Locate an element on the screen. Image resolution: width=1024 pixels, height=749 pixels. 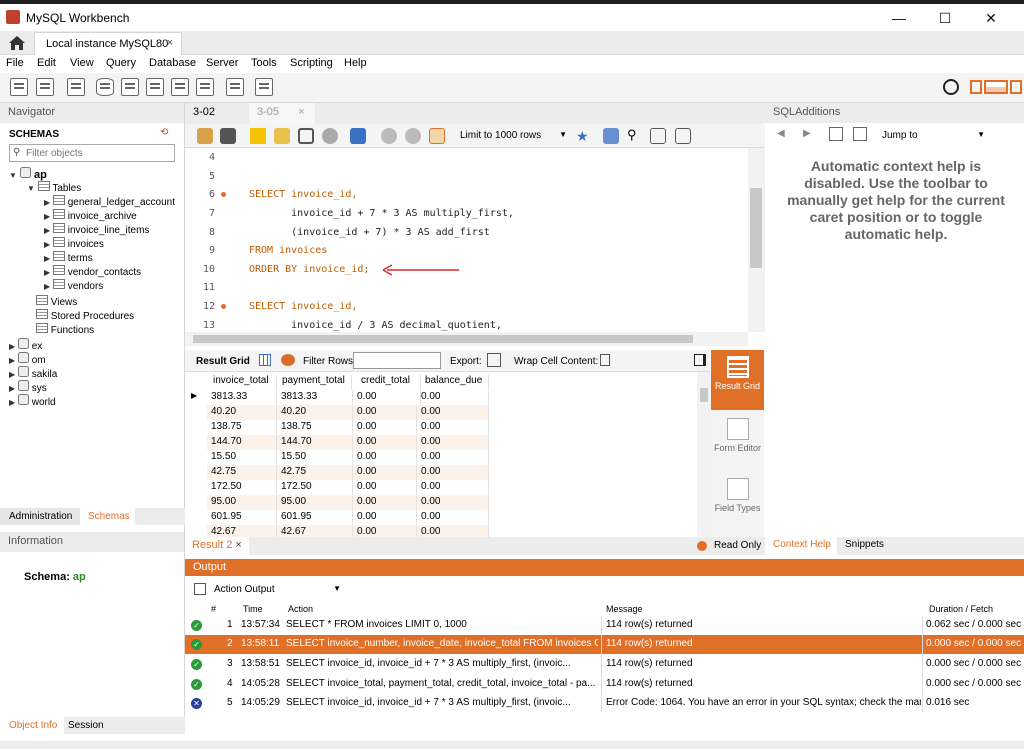
maximize-button: ☐ is located at coordinates (945, 18).